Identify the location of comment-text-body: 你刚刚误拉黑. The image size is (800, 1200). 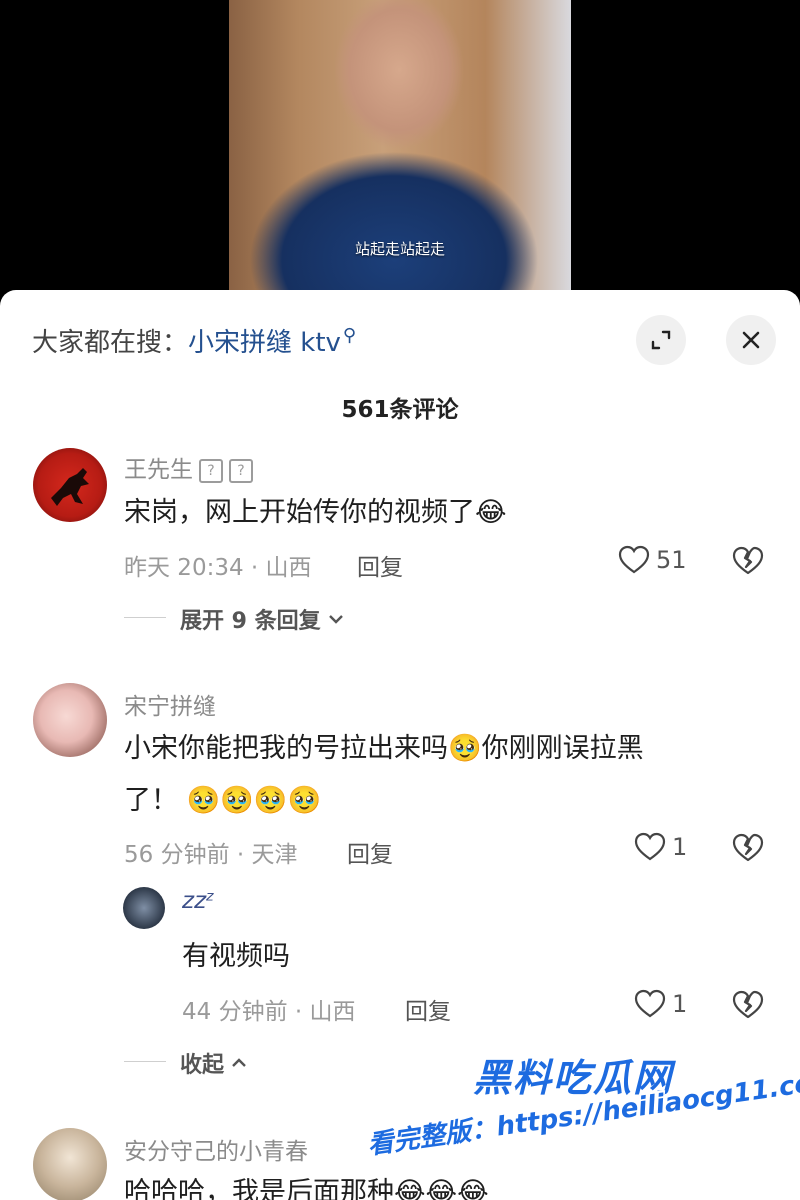
(562, 748).